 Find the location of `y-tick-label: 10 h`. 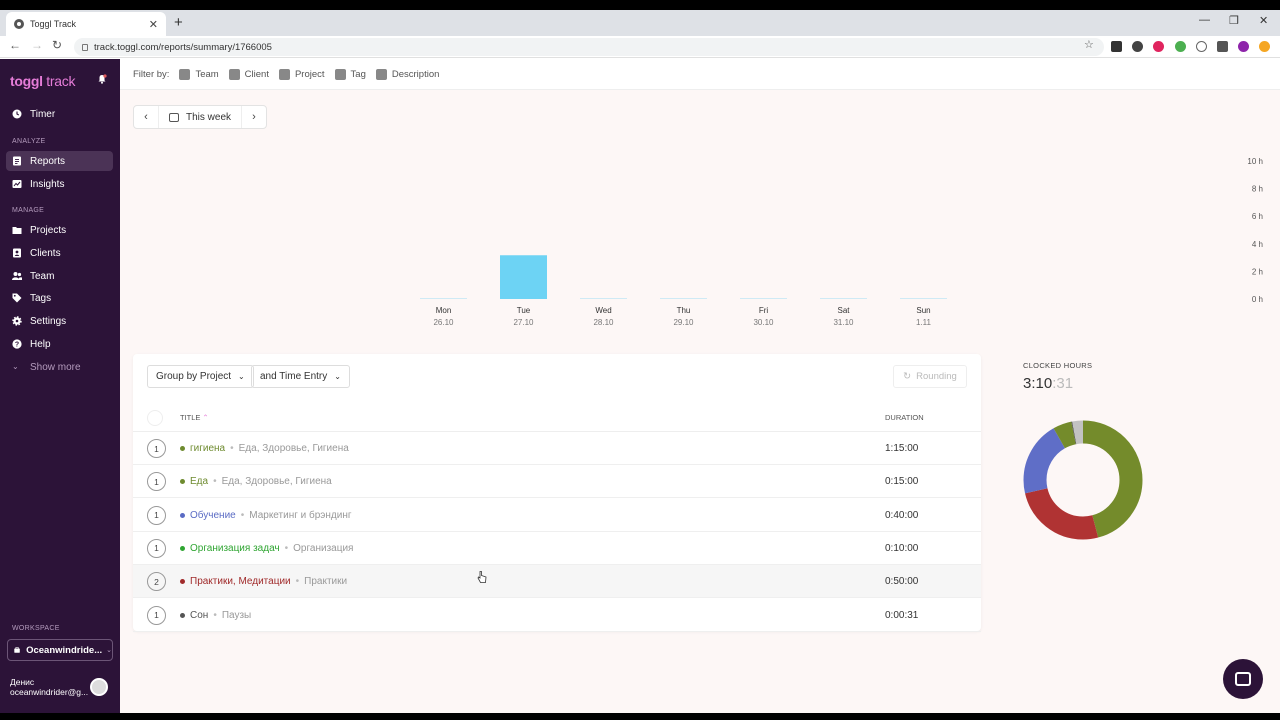

y-tick-label: 10 h is located at coordinates (1255, 161).